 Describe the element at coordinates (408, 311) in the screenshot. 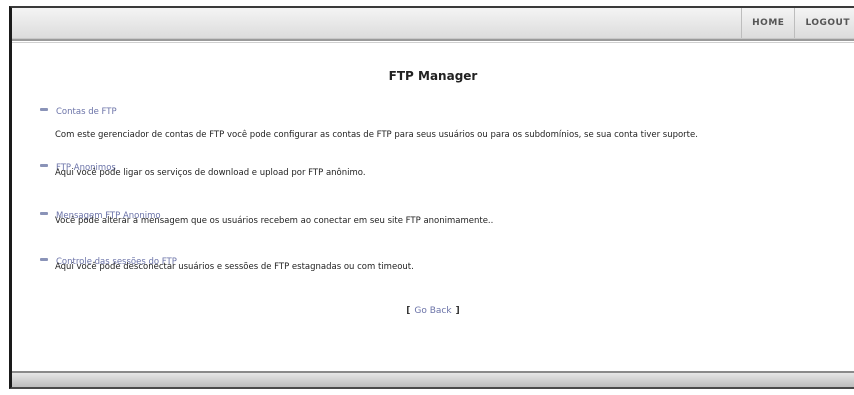

I see `go-back-bracket-open: [` at that location.